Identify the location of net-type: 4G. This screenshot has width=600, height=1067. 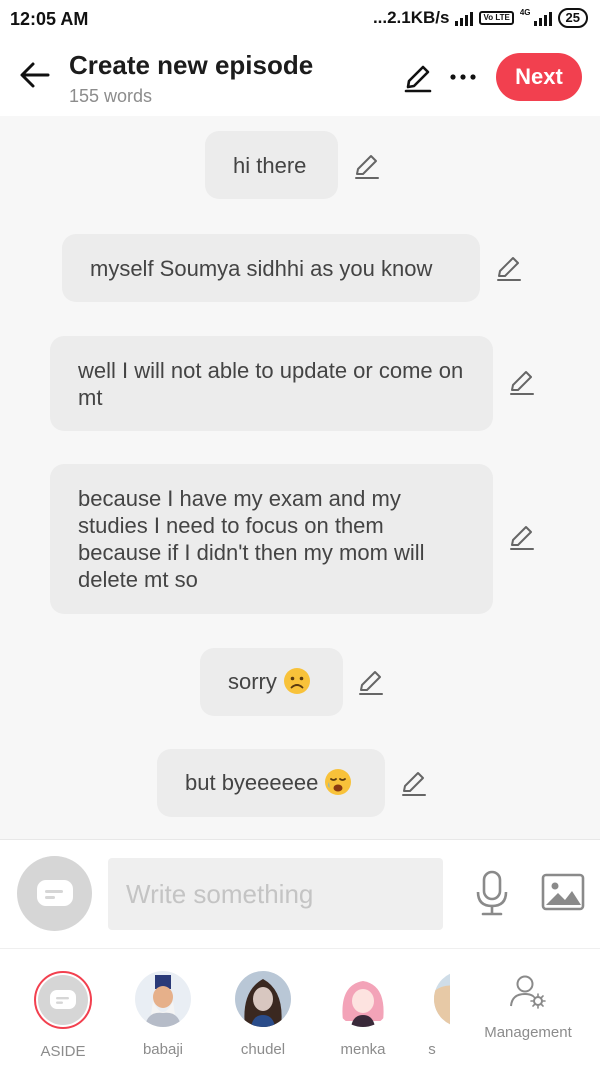
(525, 12).